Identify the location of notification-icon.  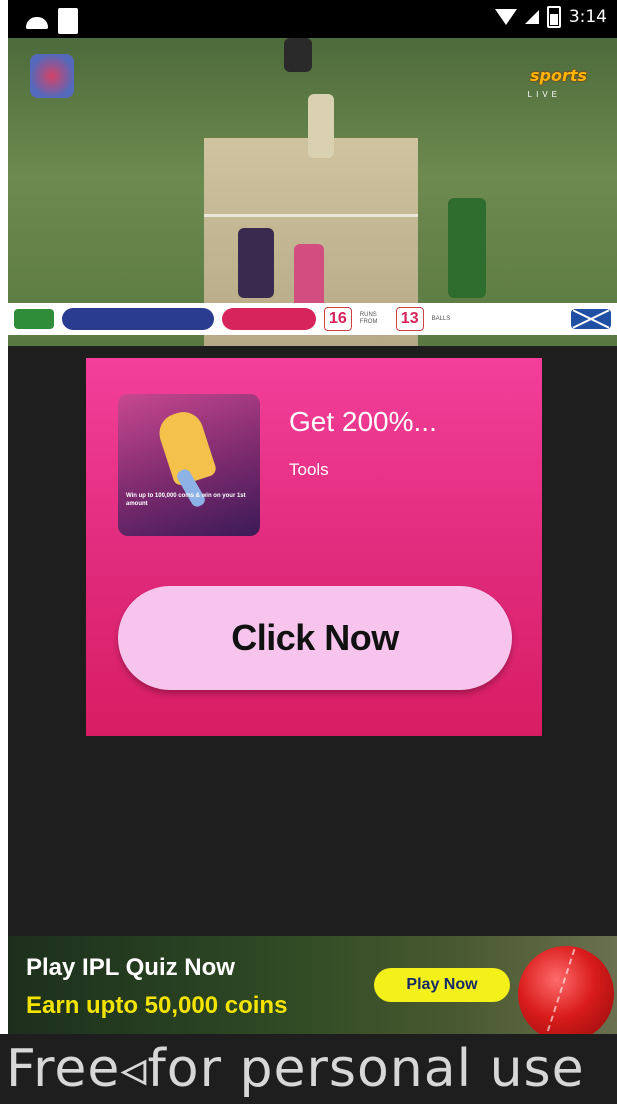
(68, 21).